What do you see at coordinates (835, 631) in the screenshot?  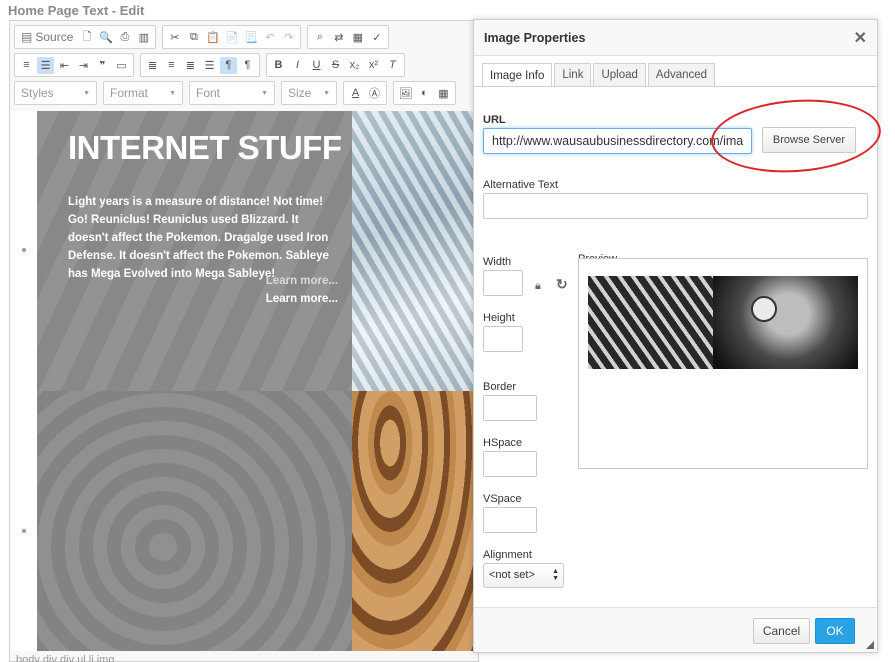 I see `ok-button: OK` at bounding box center [835, 631].